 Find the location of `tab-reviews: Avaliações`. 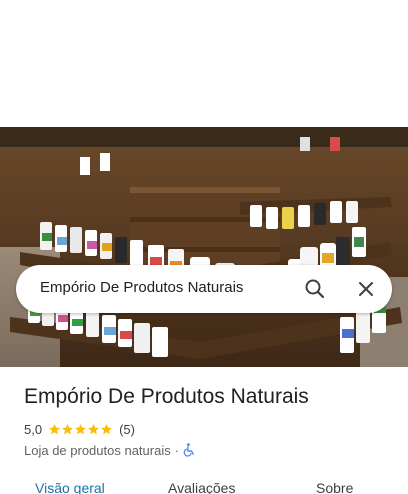

tab-reviews: Avaliações is located at coordinates (201, 487).